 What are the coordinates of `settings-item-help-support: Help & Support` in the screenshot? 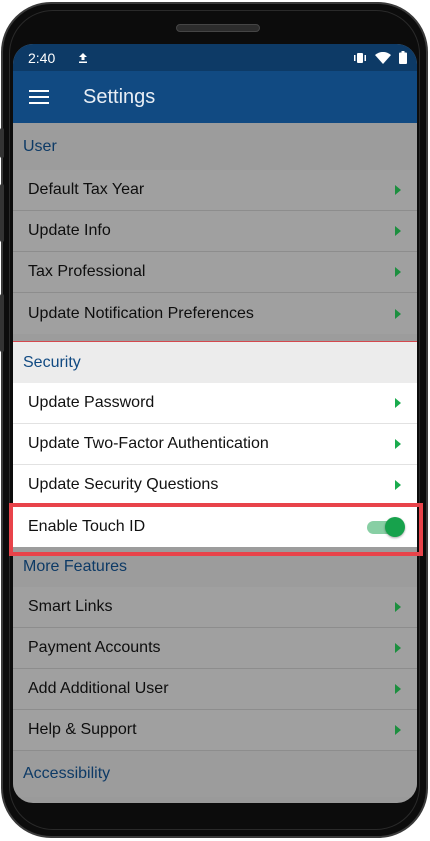 It's located at (215, 730).